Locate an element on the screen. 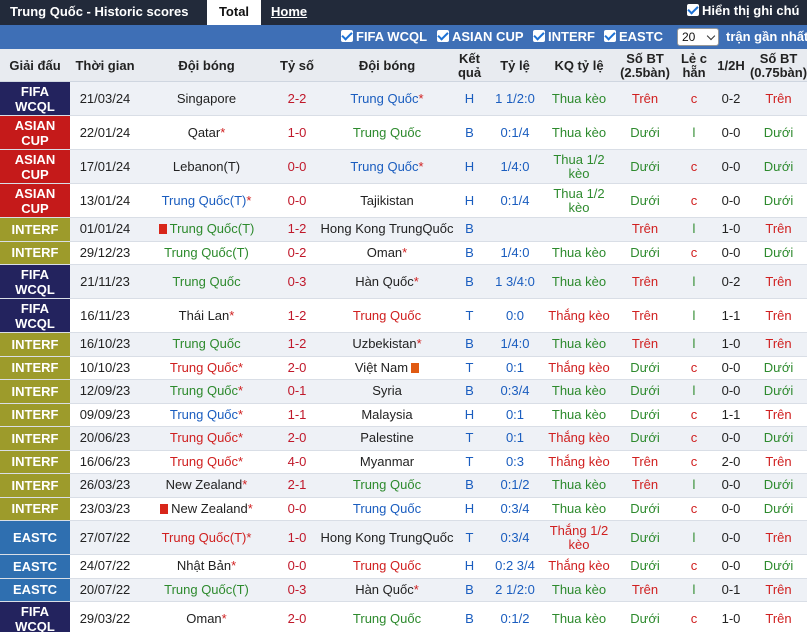  match-score: 0-1 is located at coordinates (297, 391).